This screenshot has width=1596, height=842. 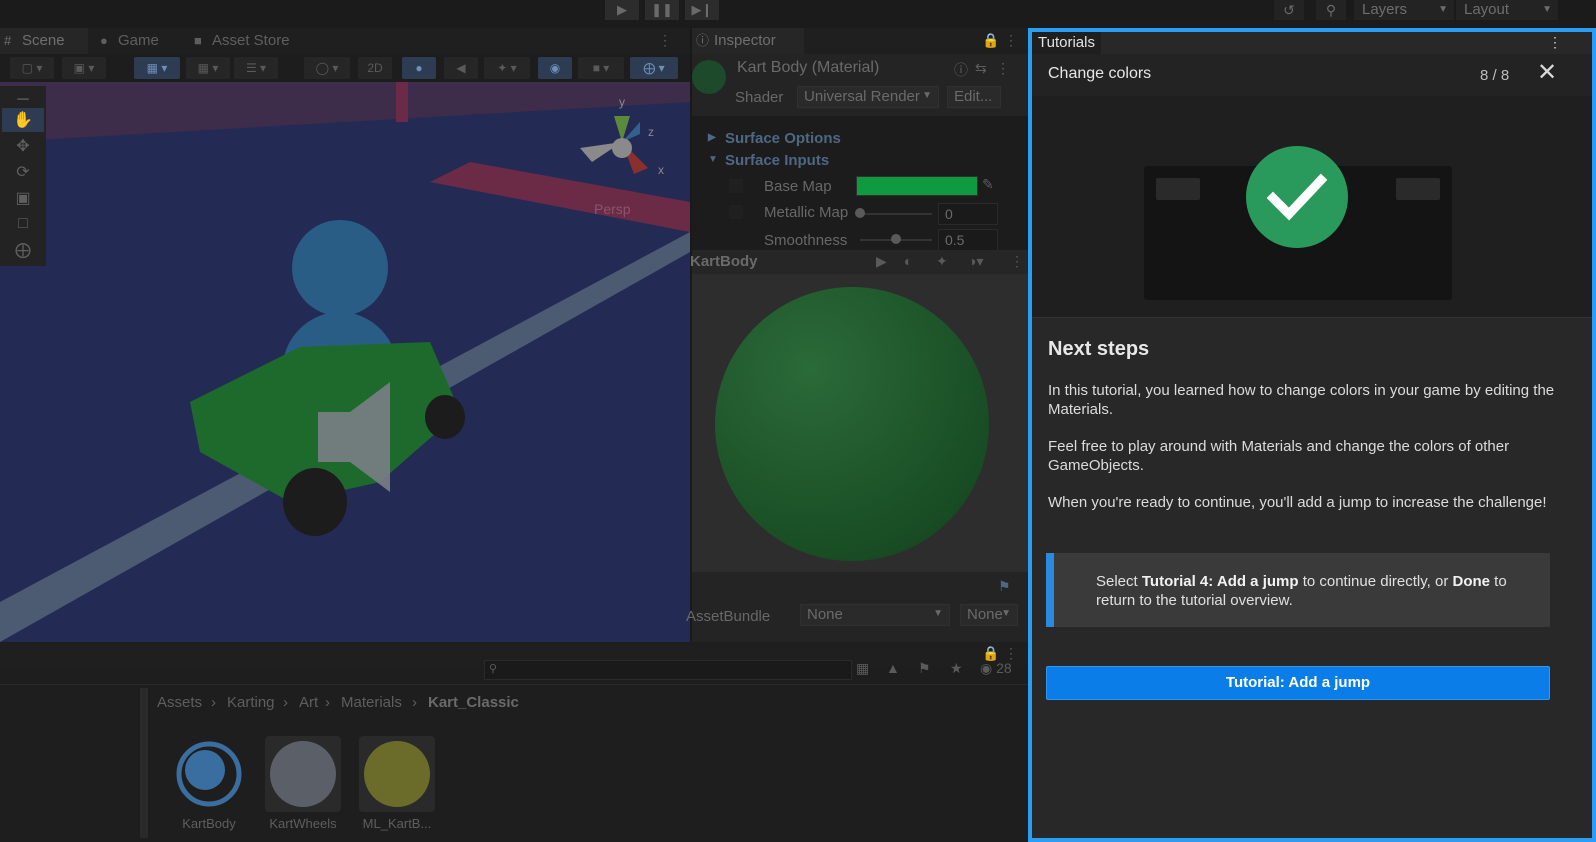 I want to click on asset-thumbnail-kartbody, so click(x=209, y=774).